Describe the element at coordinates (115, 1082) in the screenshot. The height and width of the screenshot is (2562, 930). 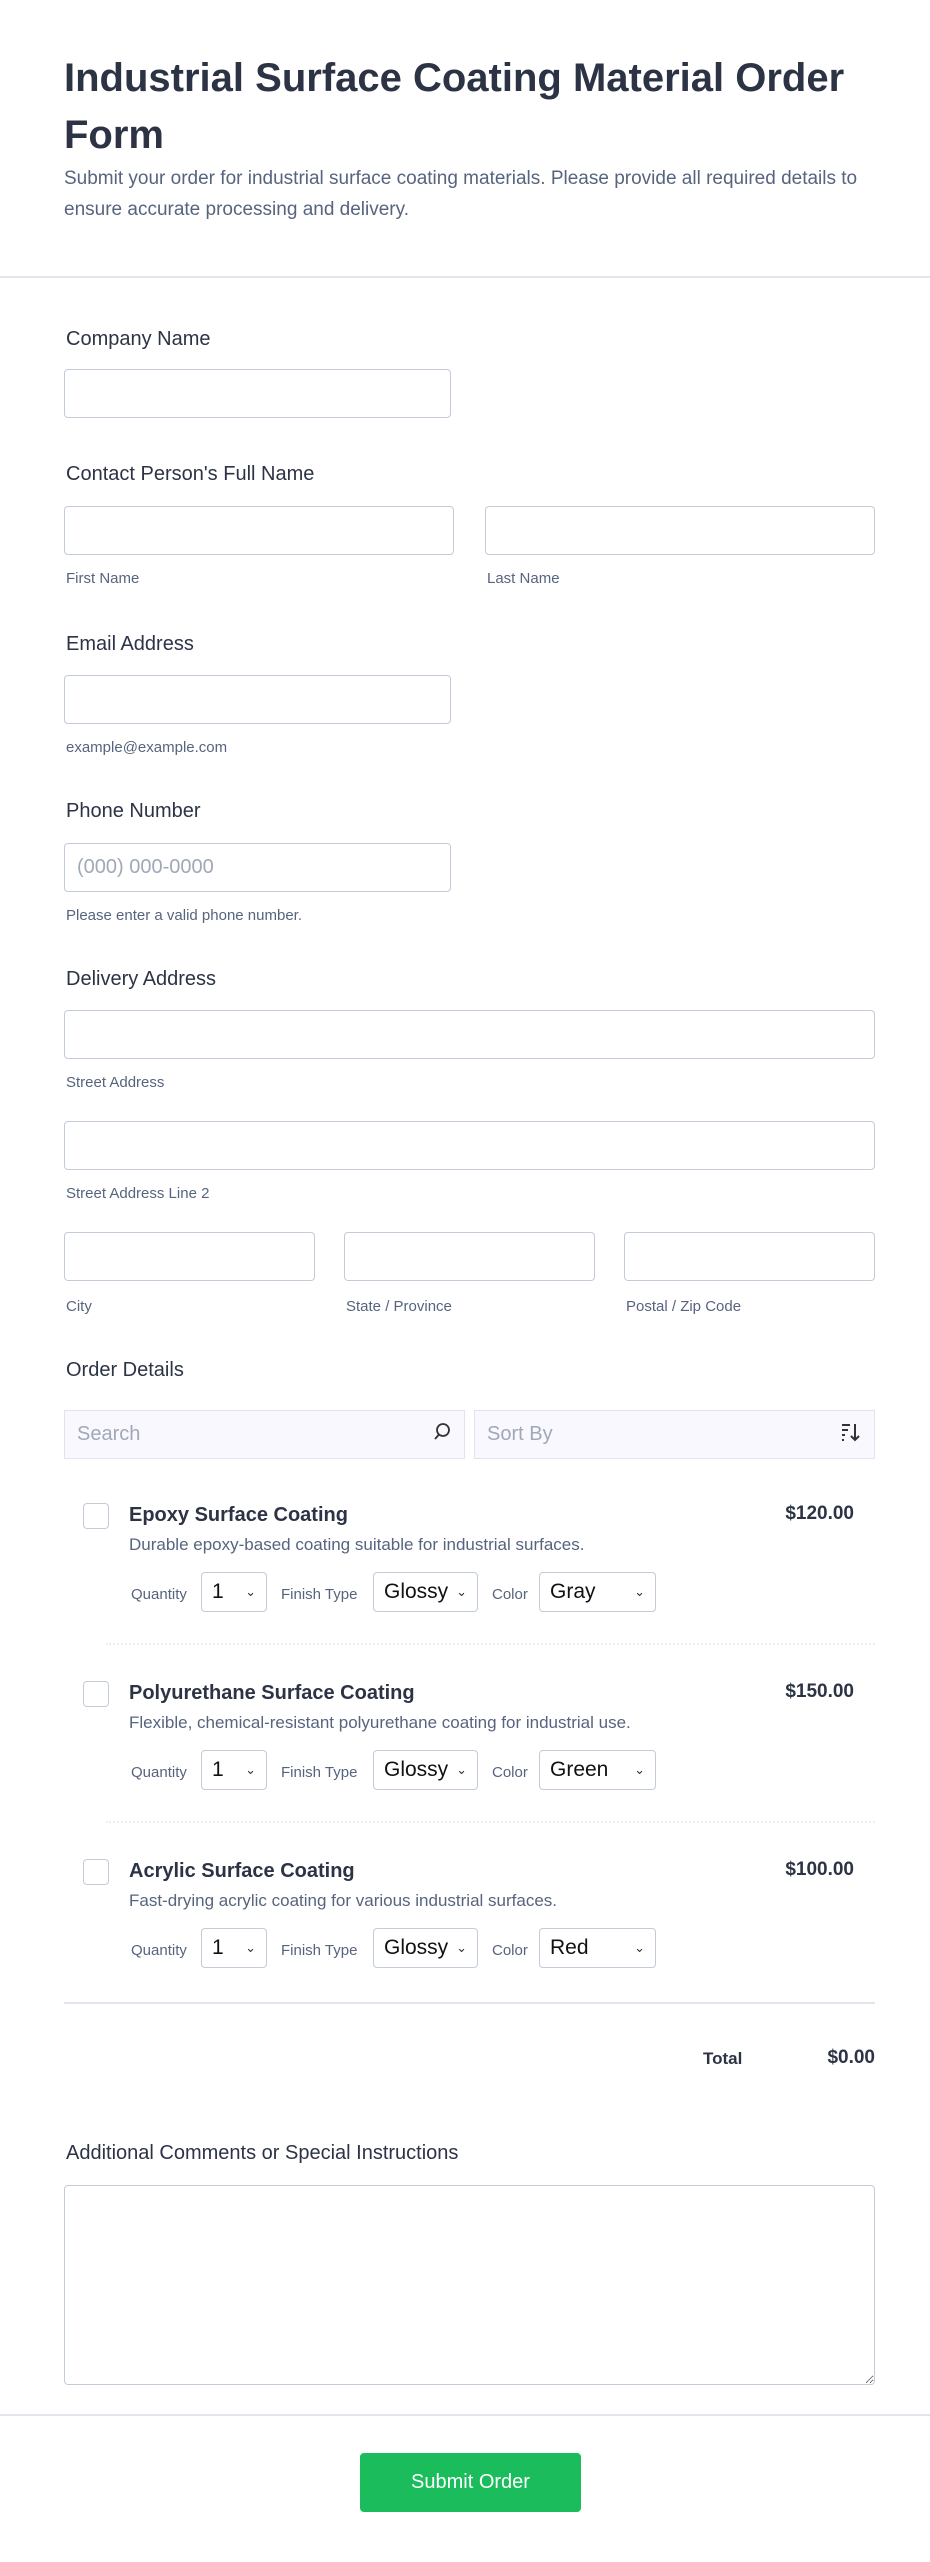
I see `street-address-sublabel: Street Address` at that location.